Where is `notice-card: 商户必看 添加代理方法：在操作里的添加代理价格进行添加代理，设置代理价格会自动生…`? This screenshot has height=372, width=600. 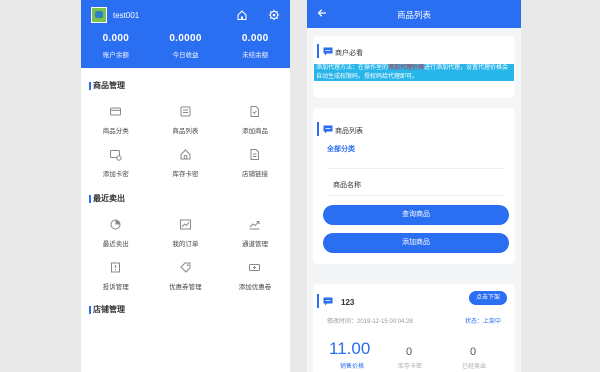
notice-card: 商户必看 添加代理方法：在操作里的添加代理价格进行添加代理，设置代理价格会自动生… is located at coordinates (414, 67).